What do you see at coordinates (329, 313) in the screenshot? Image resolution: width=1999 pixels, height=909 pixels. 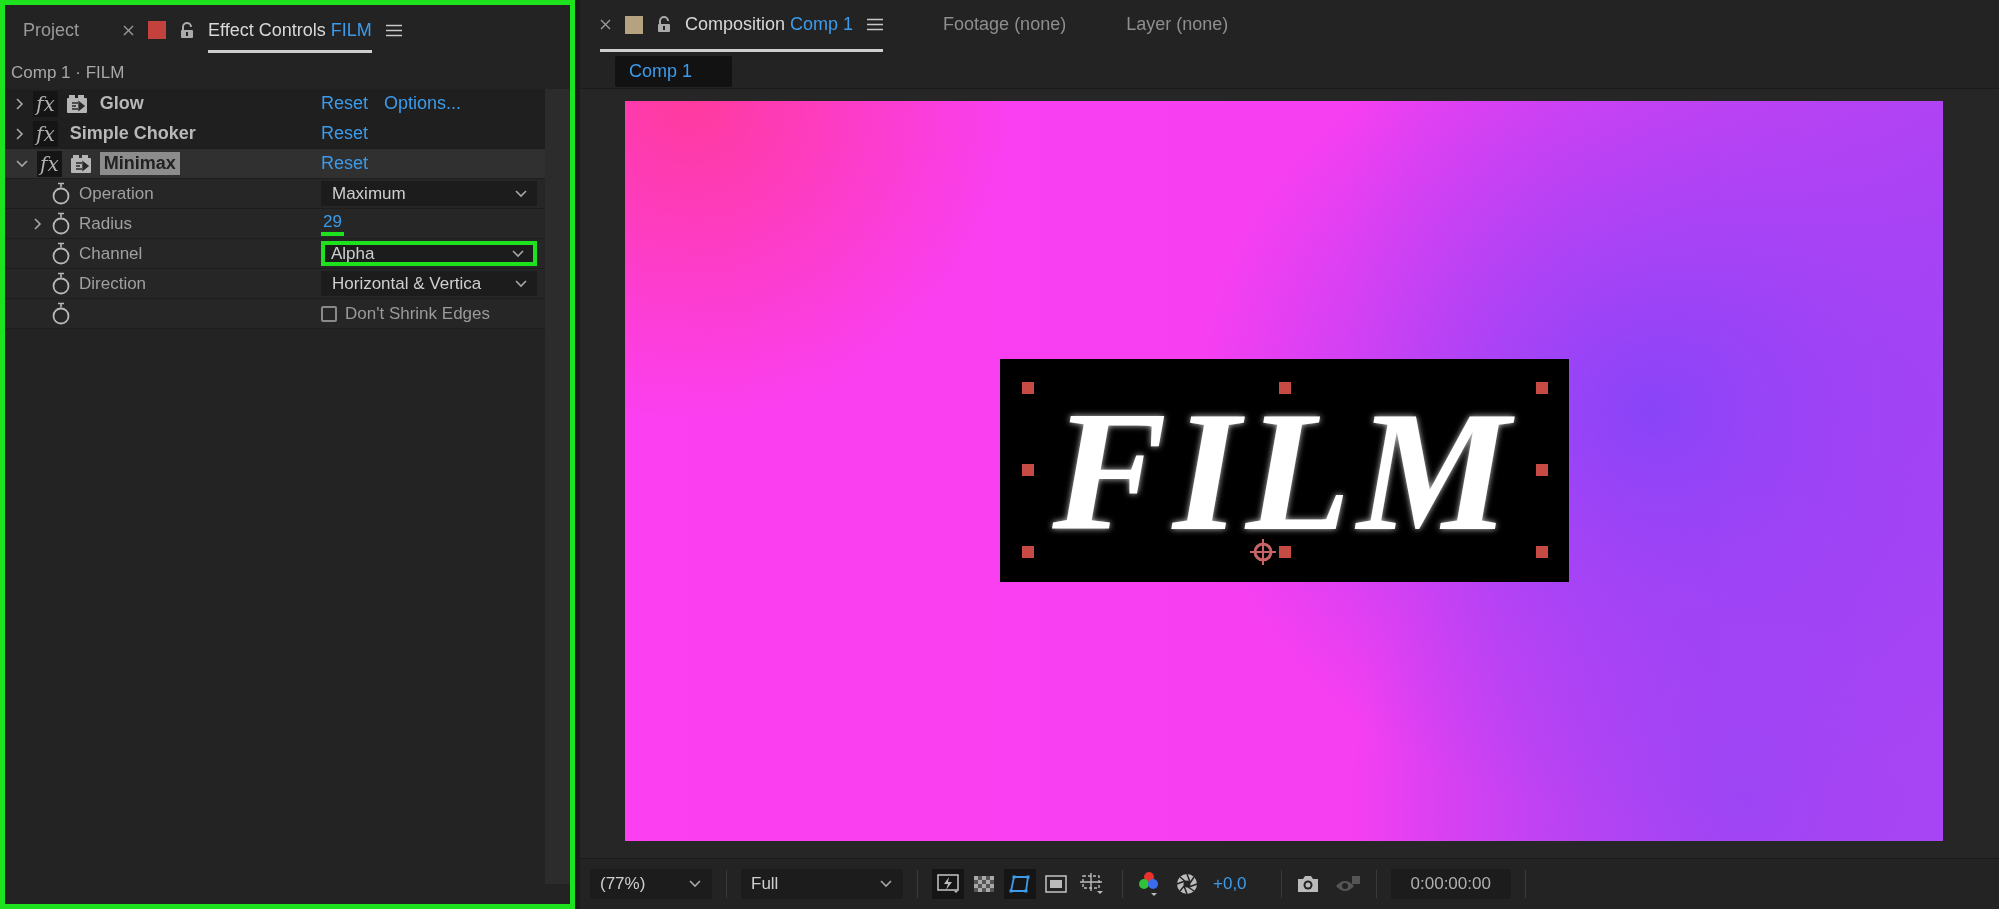 I see `checkbox` at bounding box center [329, 313].